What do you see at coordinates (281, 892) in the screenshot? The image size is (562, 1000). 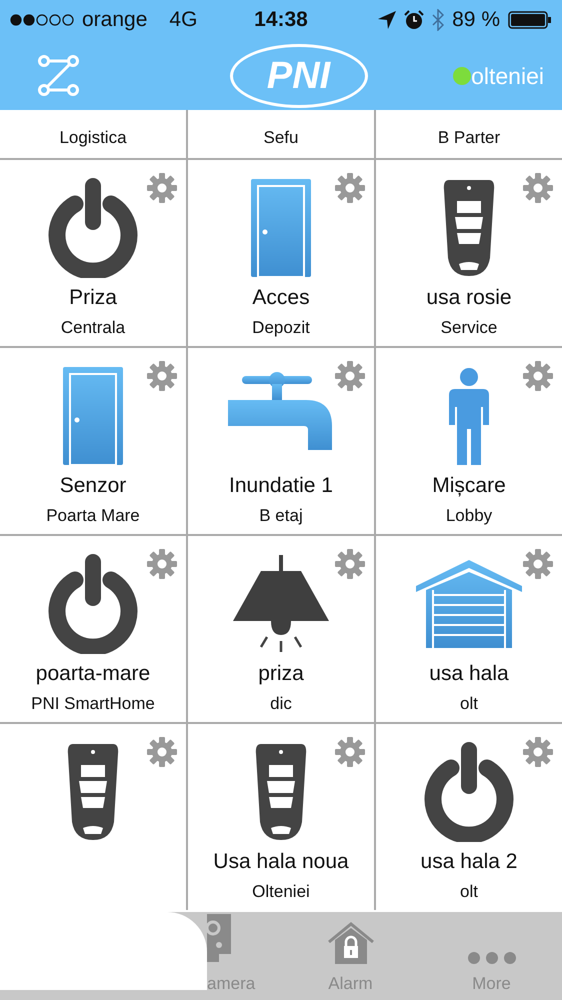 I see `device-location: Olteniei` at bounding box center [281, 892].